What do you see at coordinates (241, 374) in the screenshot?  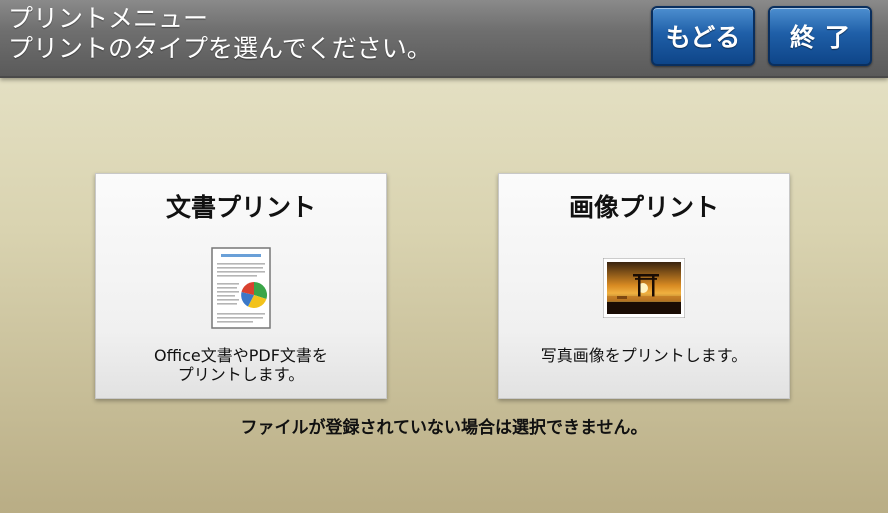 I see `document-desc-line2: プリントします。` at bounding box center [241, 374].